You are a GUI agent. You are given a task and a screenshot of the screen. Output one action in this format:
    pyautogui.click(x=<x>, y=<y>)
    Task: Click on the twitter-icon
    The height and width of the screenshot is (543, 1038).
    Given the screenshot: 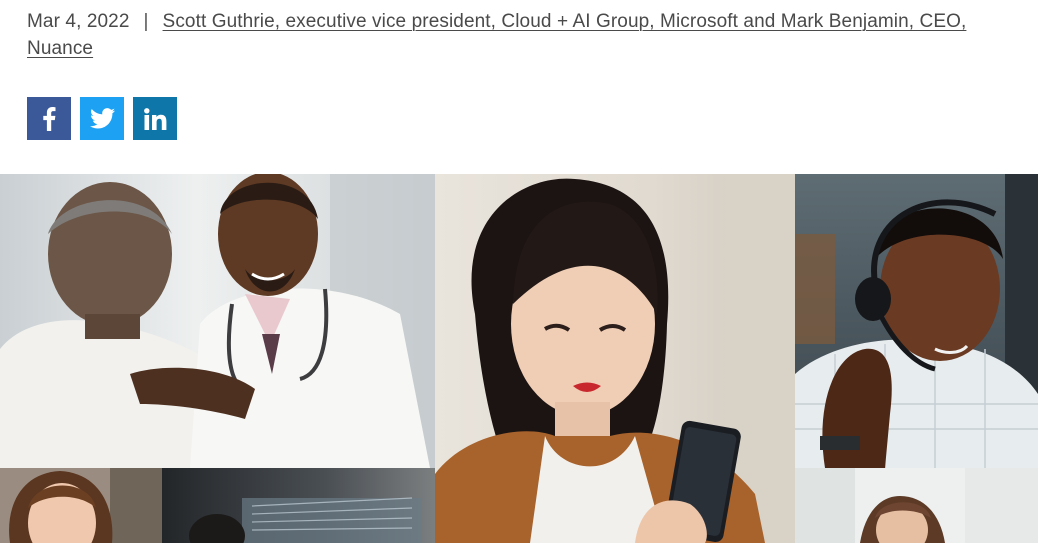 What is the action you would take?
    pyautogui.click(x=102, y=118)
    